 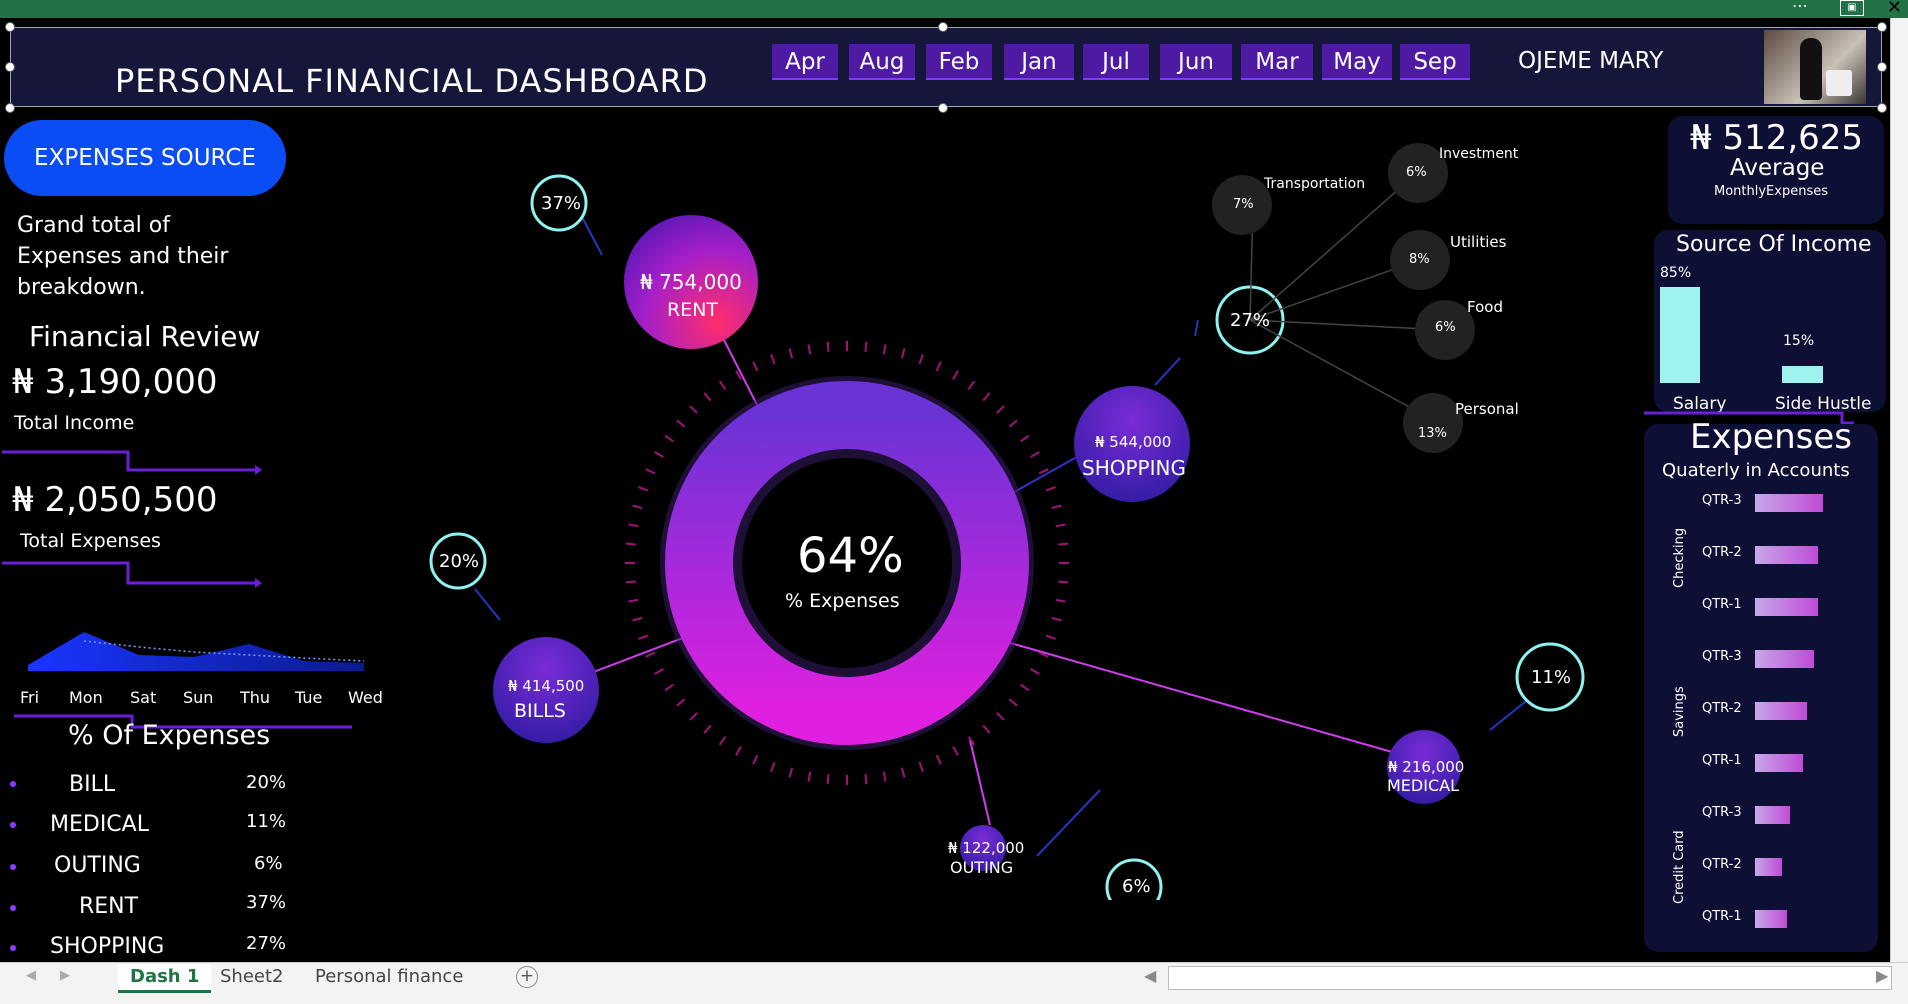 I want to click on shopping-label: SHOPPING, so click(x=1134, y=468).